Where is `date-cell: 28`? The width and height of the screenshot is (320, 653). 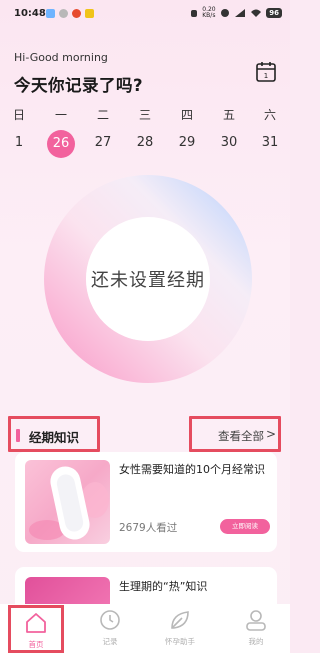
date-cell: 28 is located at coordinates (145, 142).